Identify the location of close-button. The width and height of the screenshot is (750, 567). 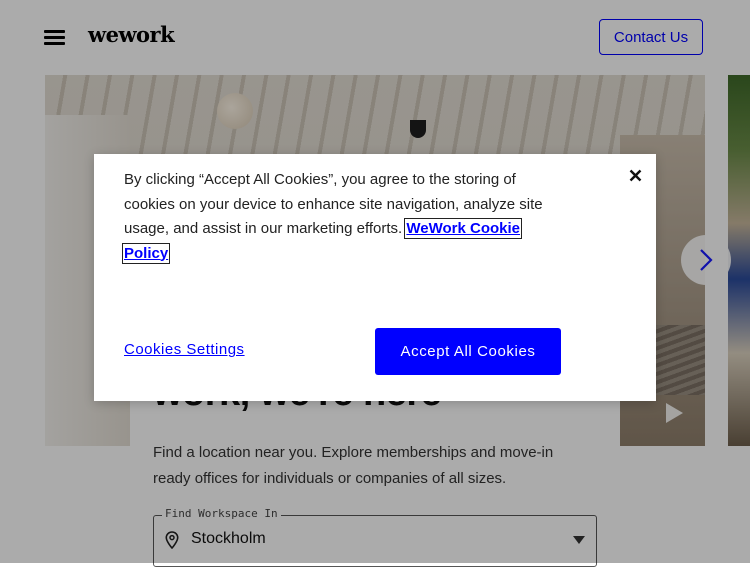
(635, 175).